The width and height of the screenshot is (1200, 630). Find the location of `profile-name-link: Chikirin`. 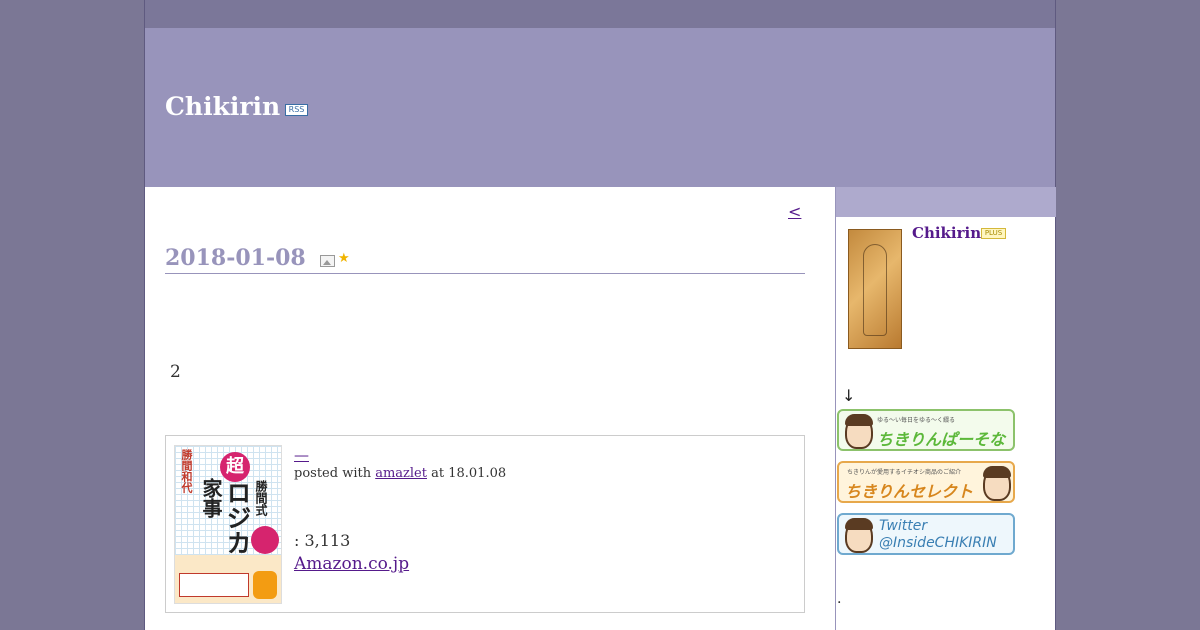

profile-name-link: Chikirin is located at coordinates (946, 233).